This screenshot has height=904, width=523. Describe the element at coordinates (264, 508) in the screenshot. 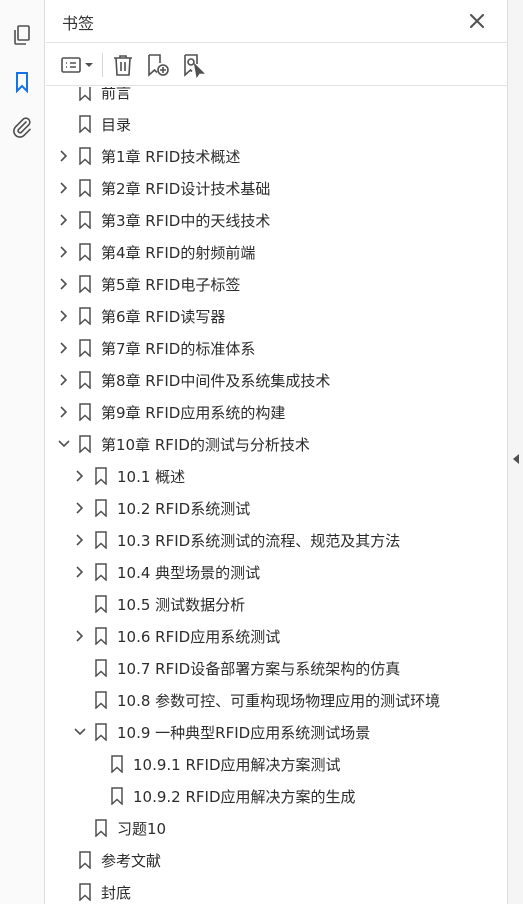

I see `bookmark-item: 10.2 RFID系统测试` at that location.